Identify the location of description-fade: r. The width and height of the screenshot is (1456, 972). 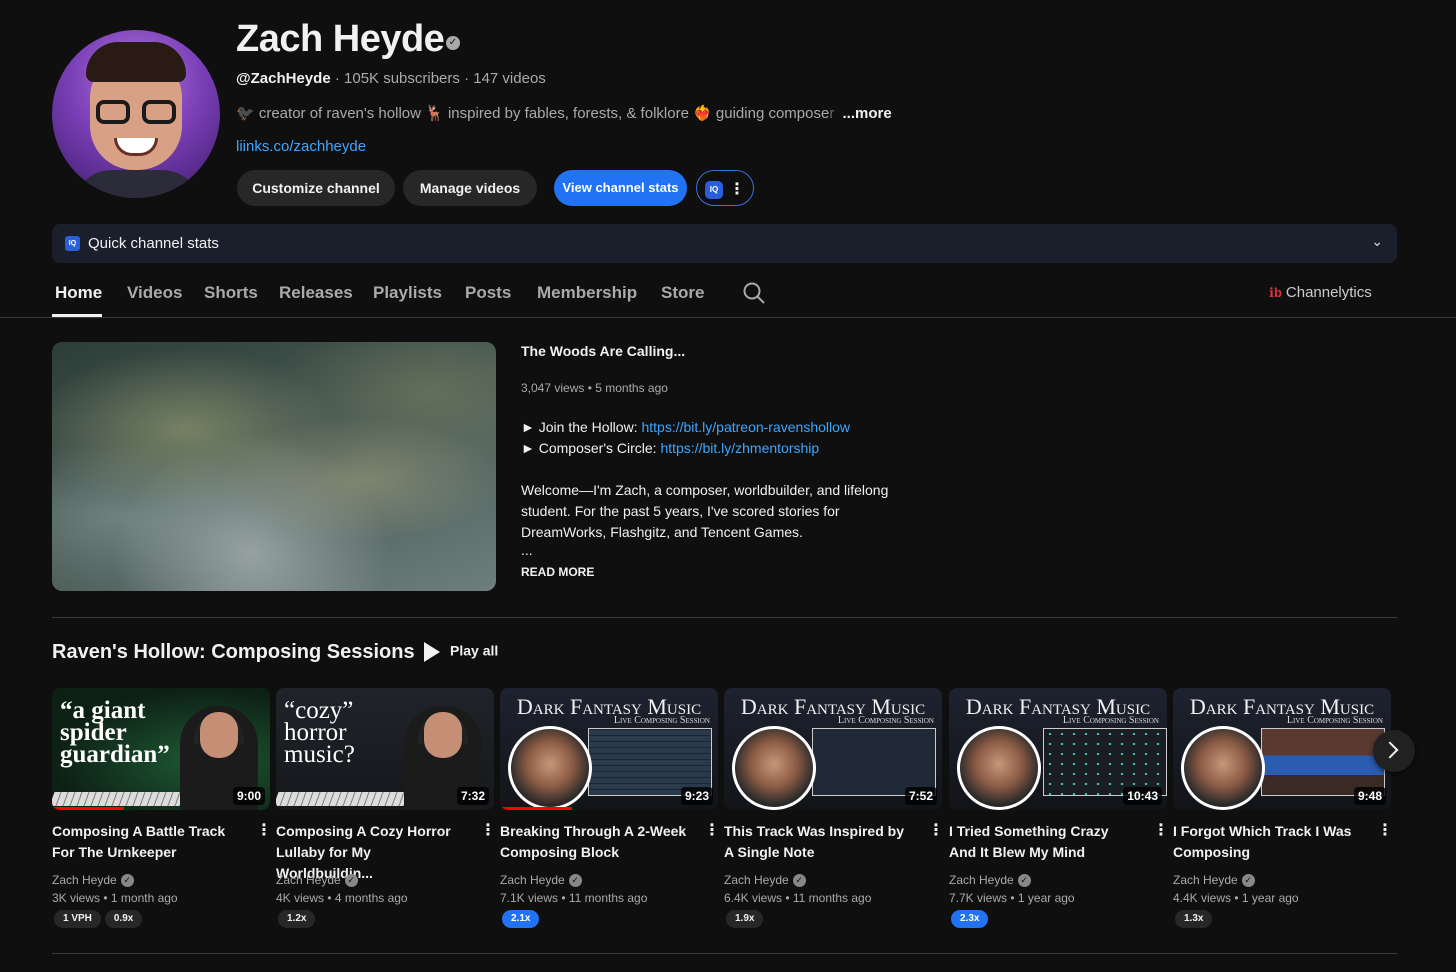
(832, 113).